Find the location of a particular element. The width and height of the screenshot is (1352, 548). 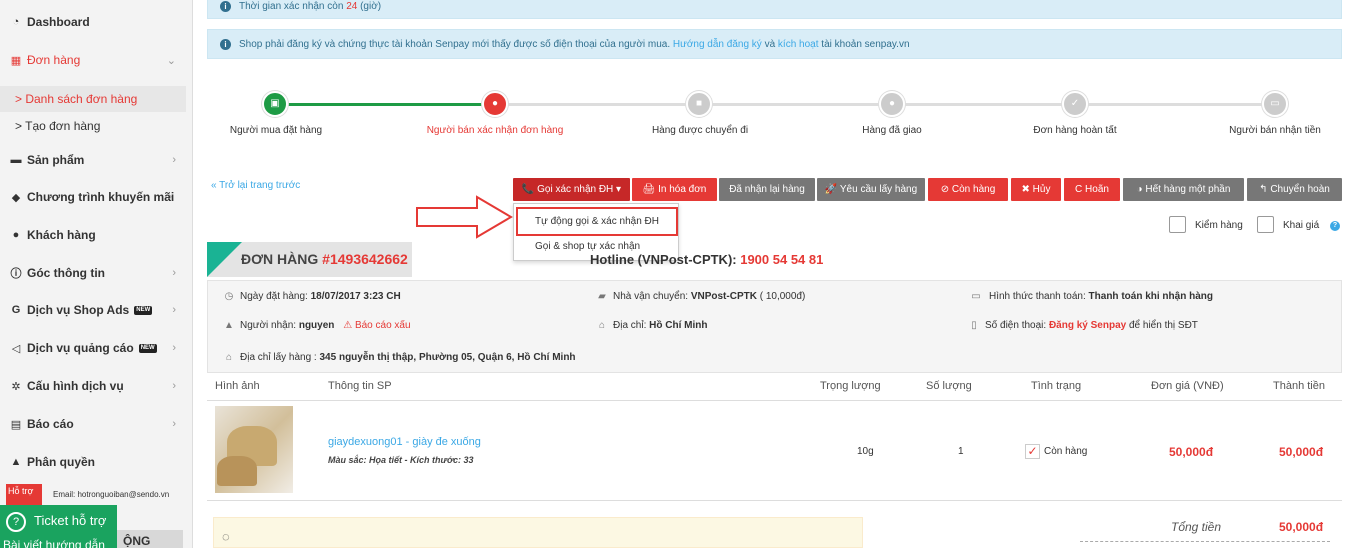

th-total: Thành tiền is located at coordinates (1299, 386).